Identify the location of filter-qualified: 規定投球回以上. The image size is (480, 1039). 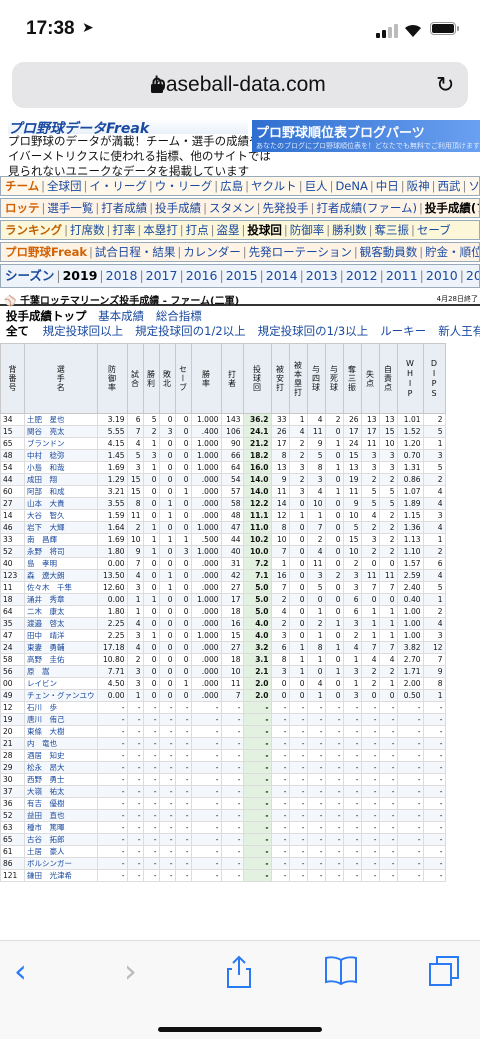
(83, 331).